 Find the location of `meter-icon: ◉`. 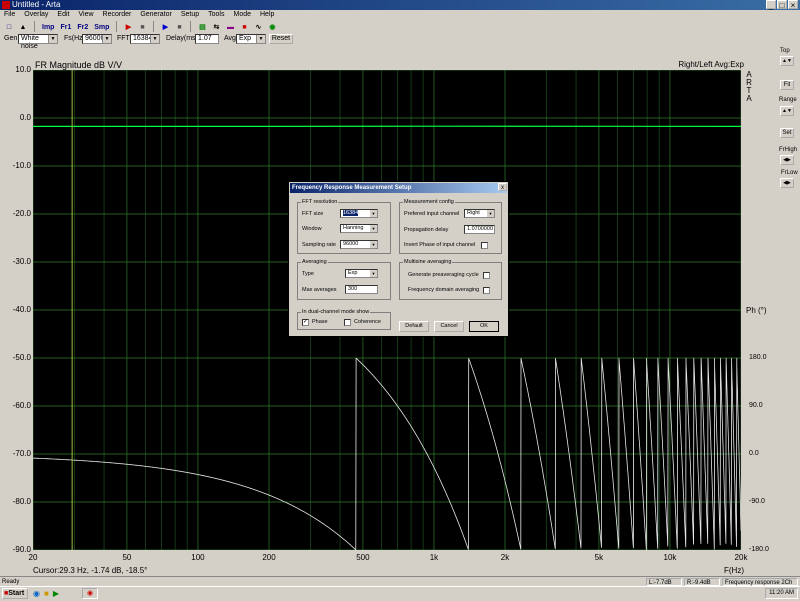

meter-icon: ◉ is located at coordinates (272, 26).